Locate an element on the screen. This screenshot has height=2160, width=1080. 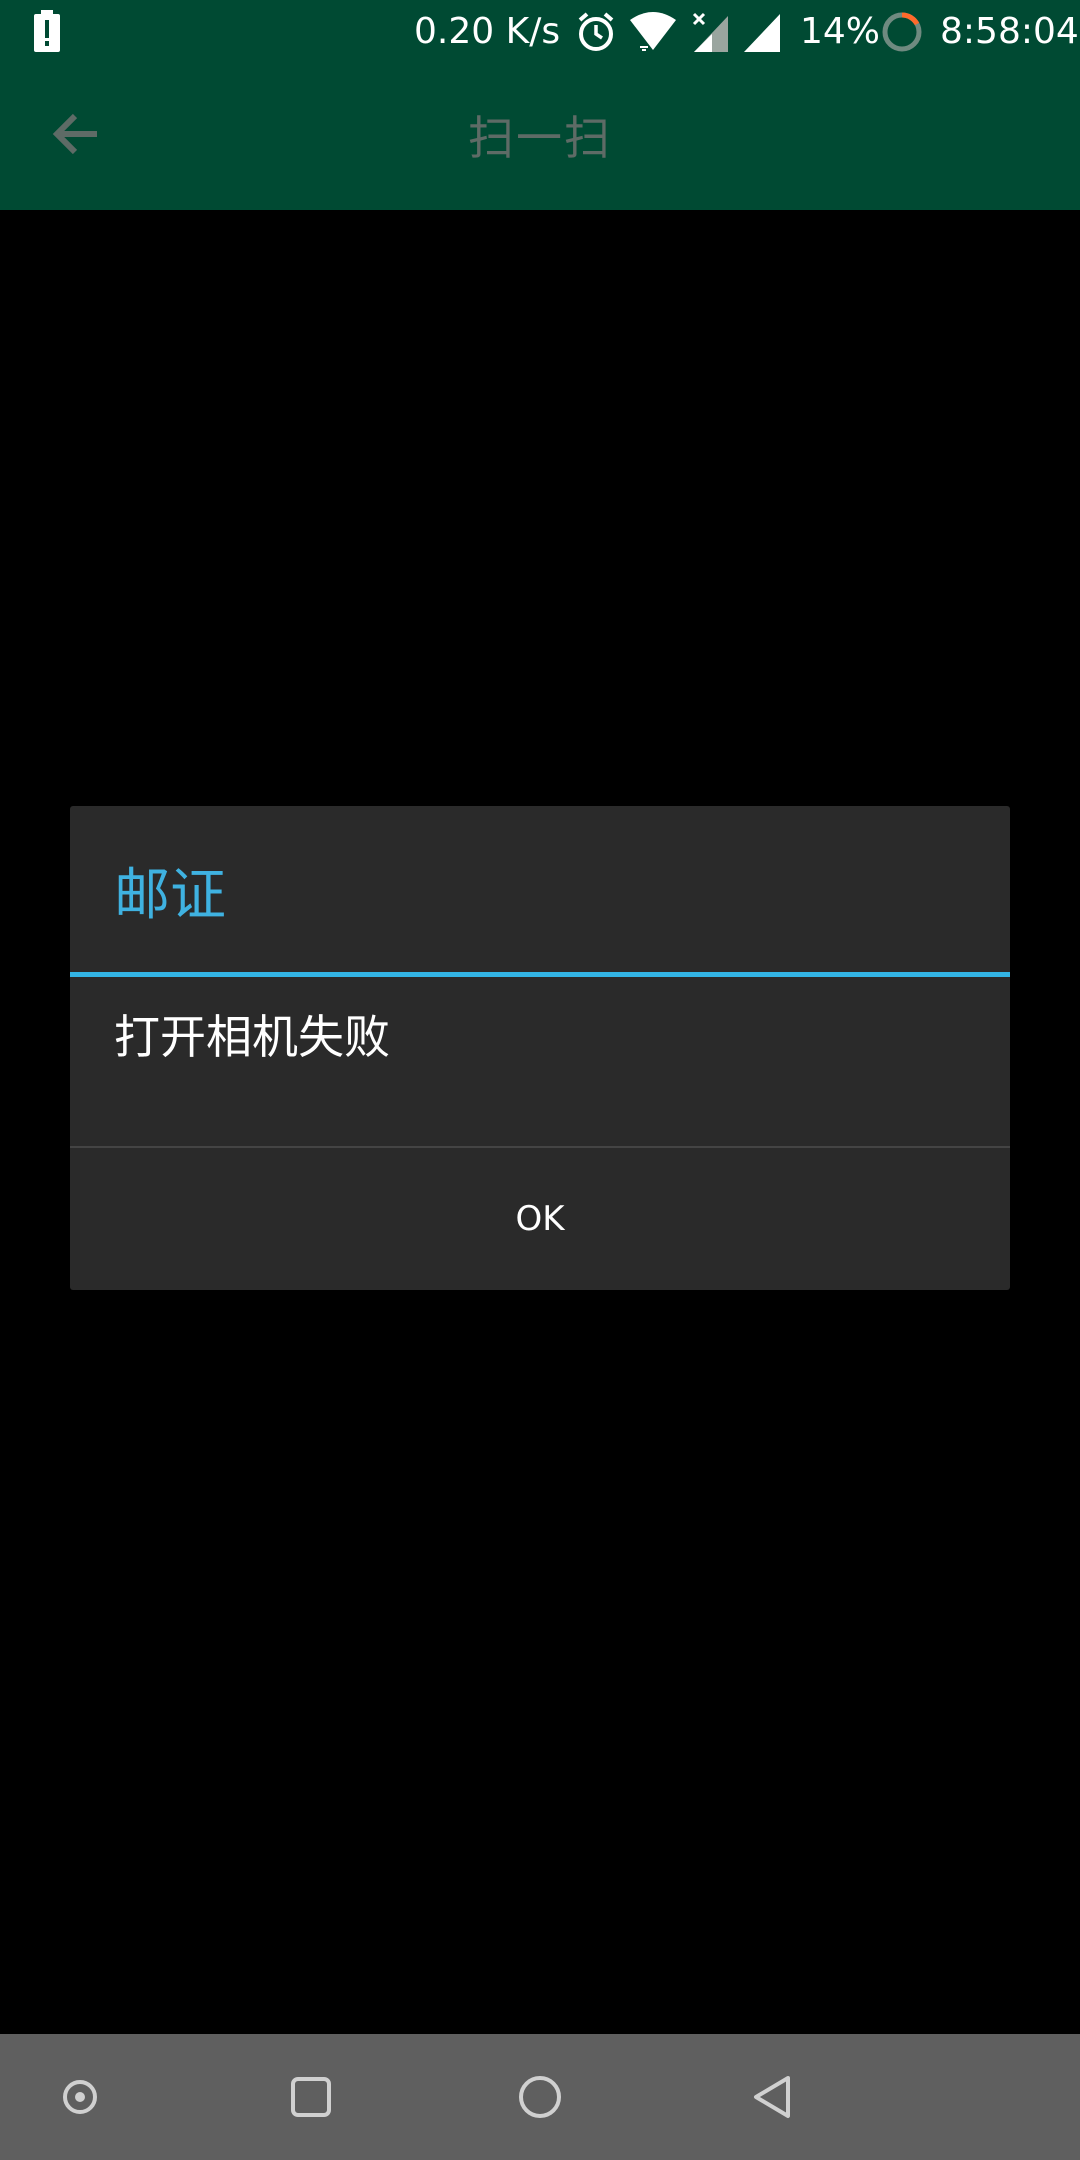
home-button is located at coordinates (540, 2097).